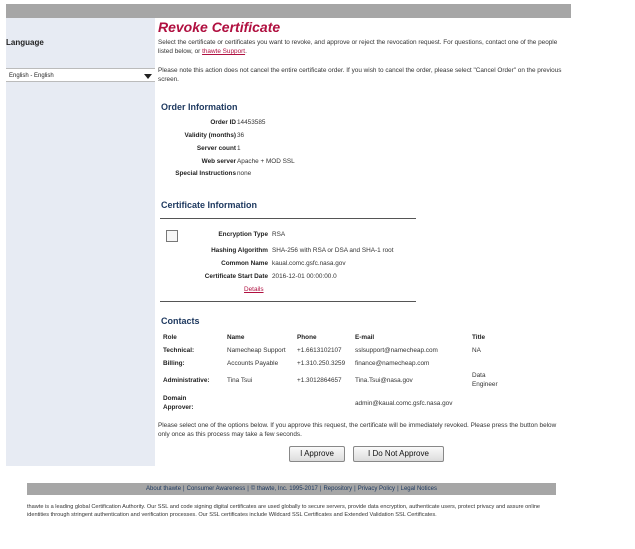  I want to click on contact-name: Tina Tsui, so click(240, 380).